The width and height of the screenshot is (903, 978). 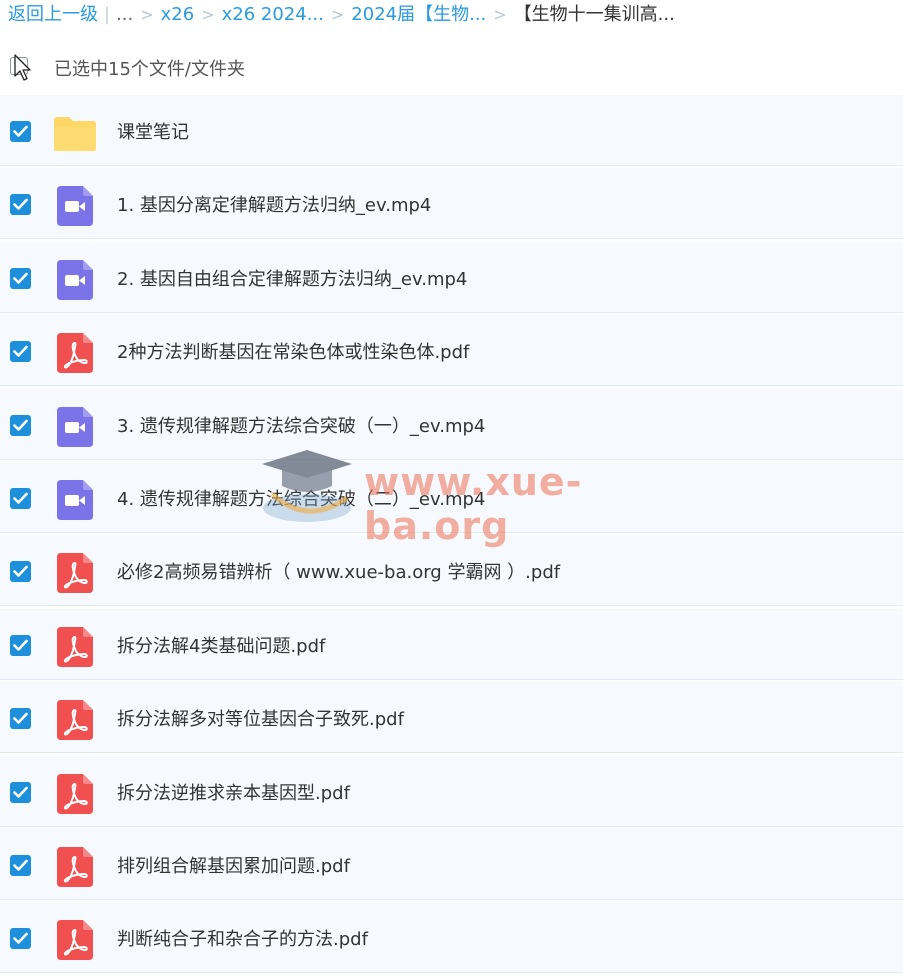 I want to click on file-name: 拆分法解4类基础问题.pdf, so click(x=221, y=645).